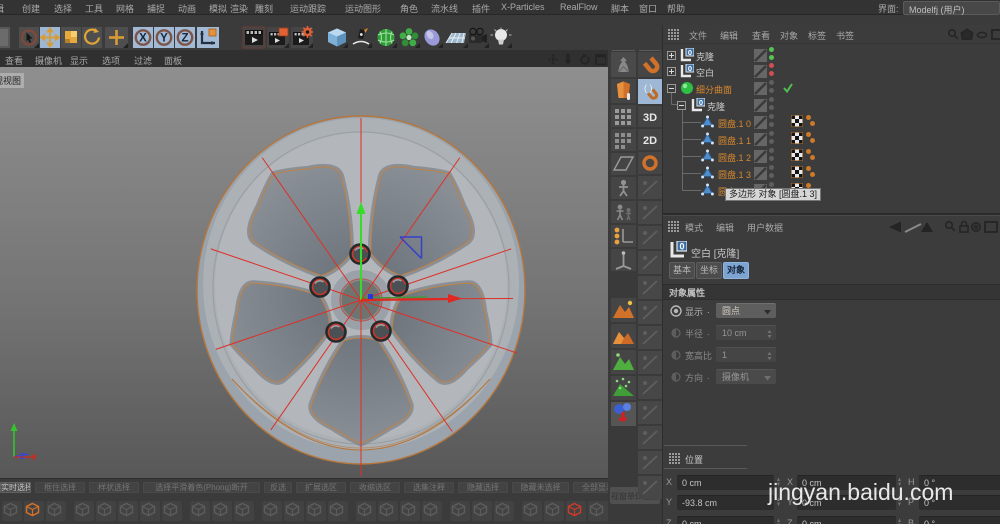 This screenshot has width=1000, height=524. I want to click on svg-text: 3D, so click(650, 118).